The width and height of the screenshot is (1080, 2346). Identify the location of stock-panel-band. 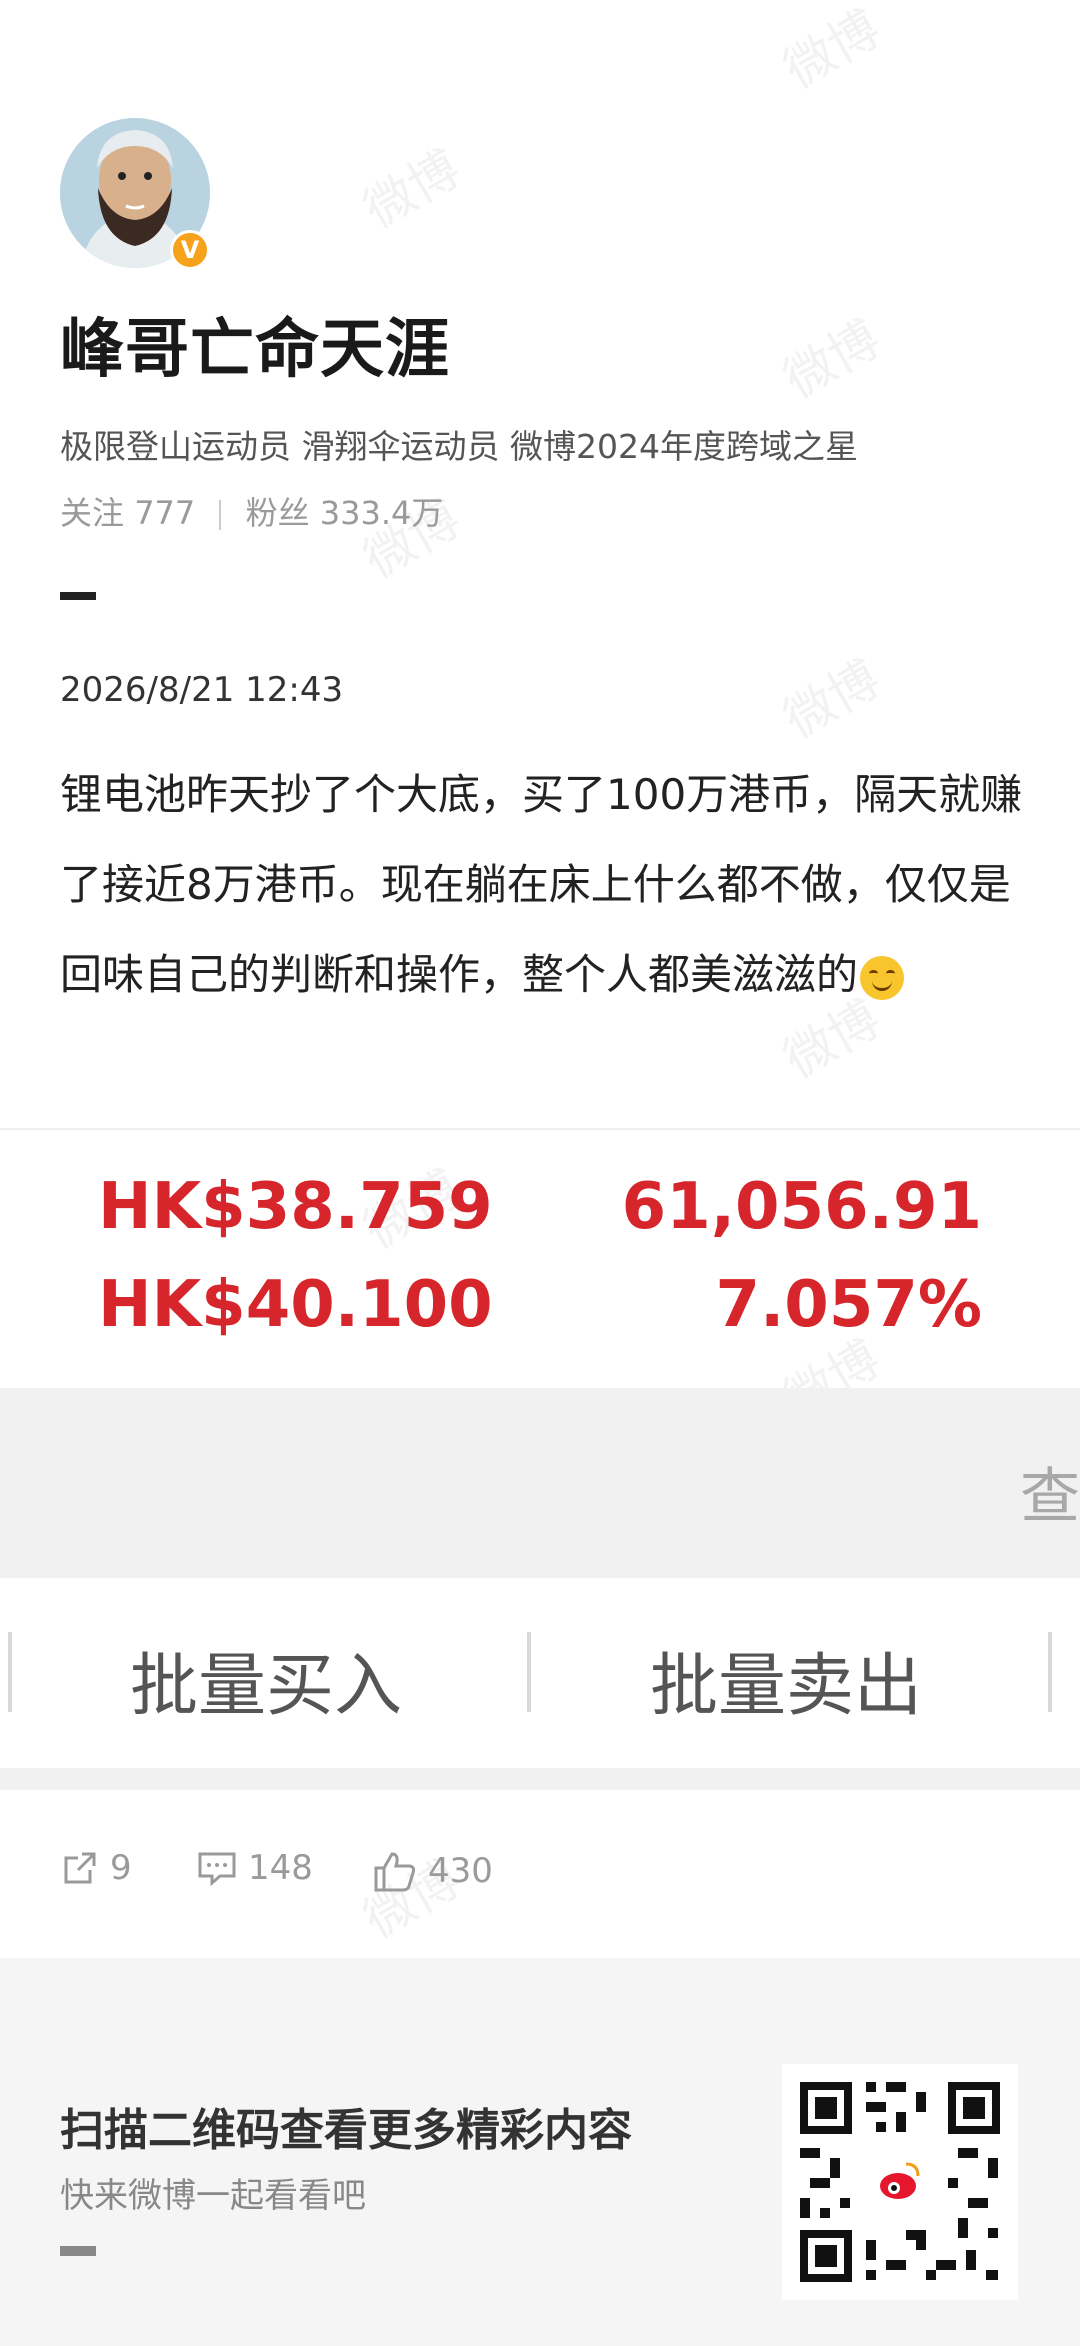
(540, 1483).